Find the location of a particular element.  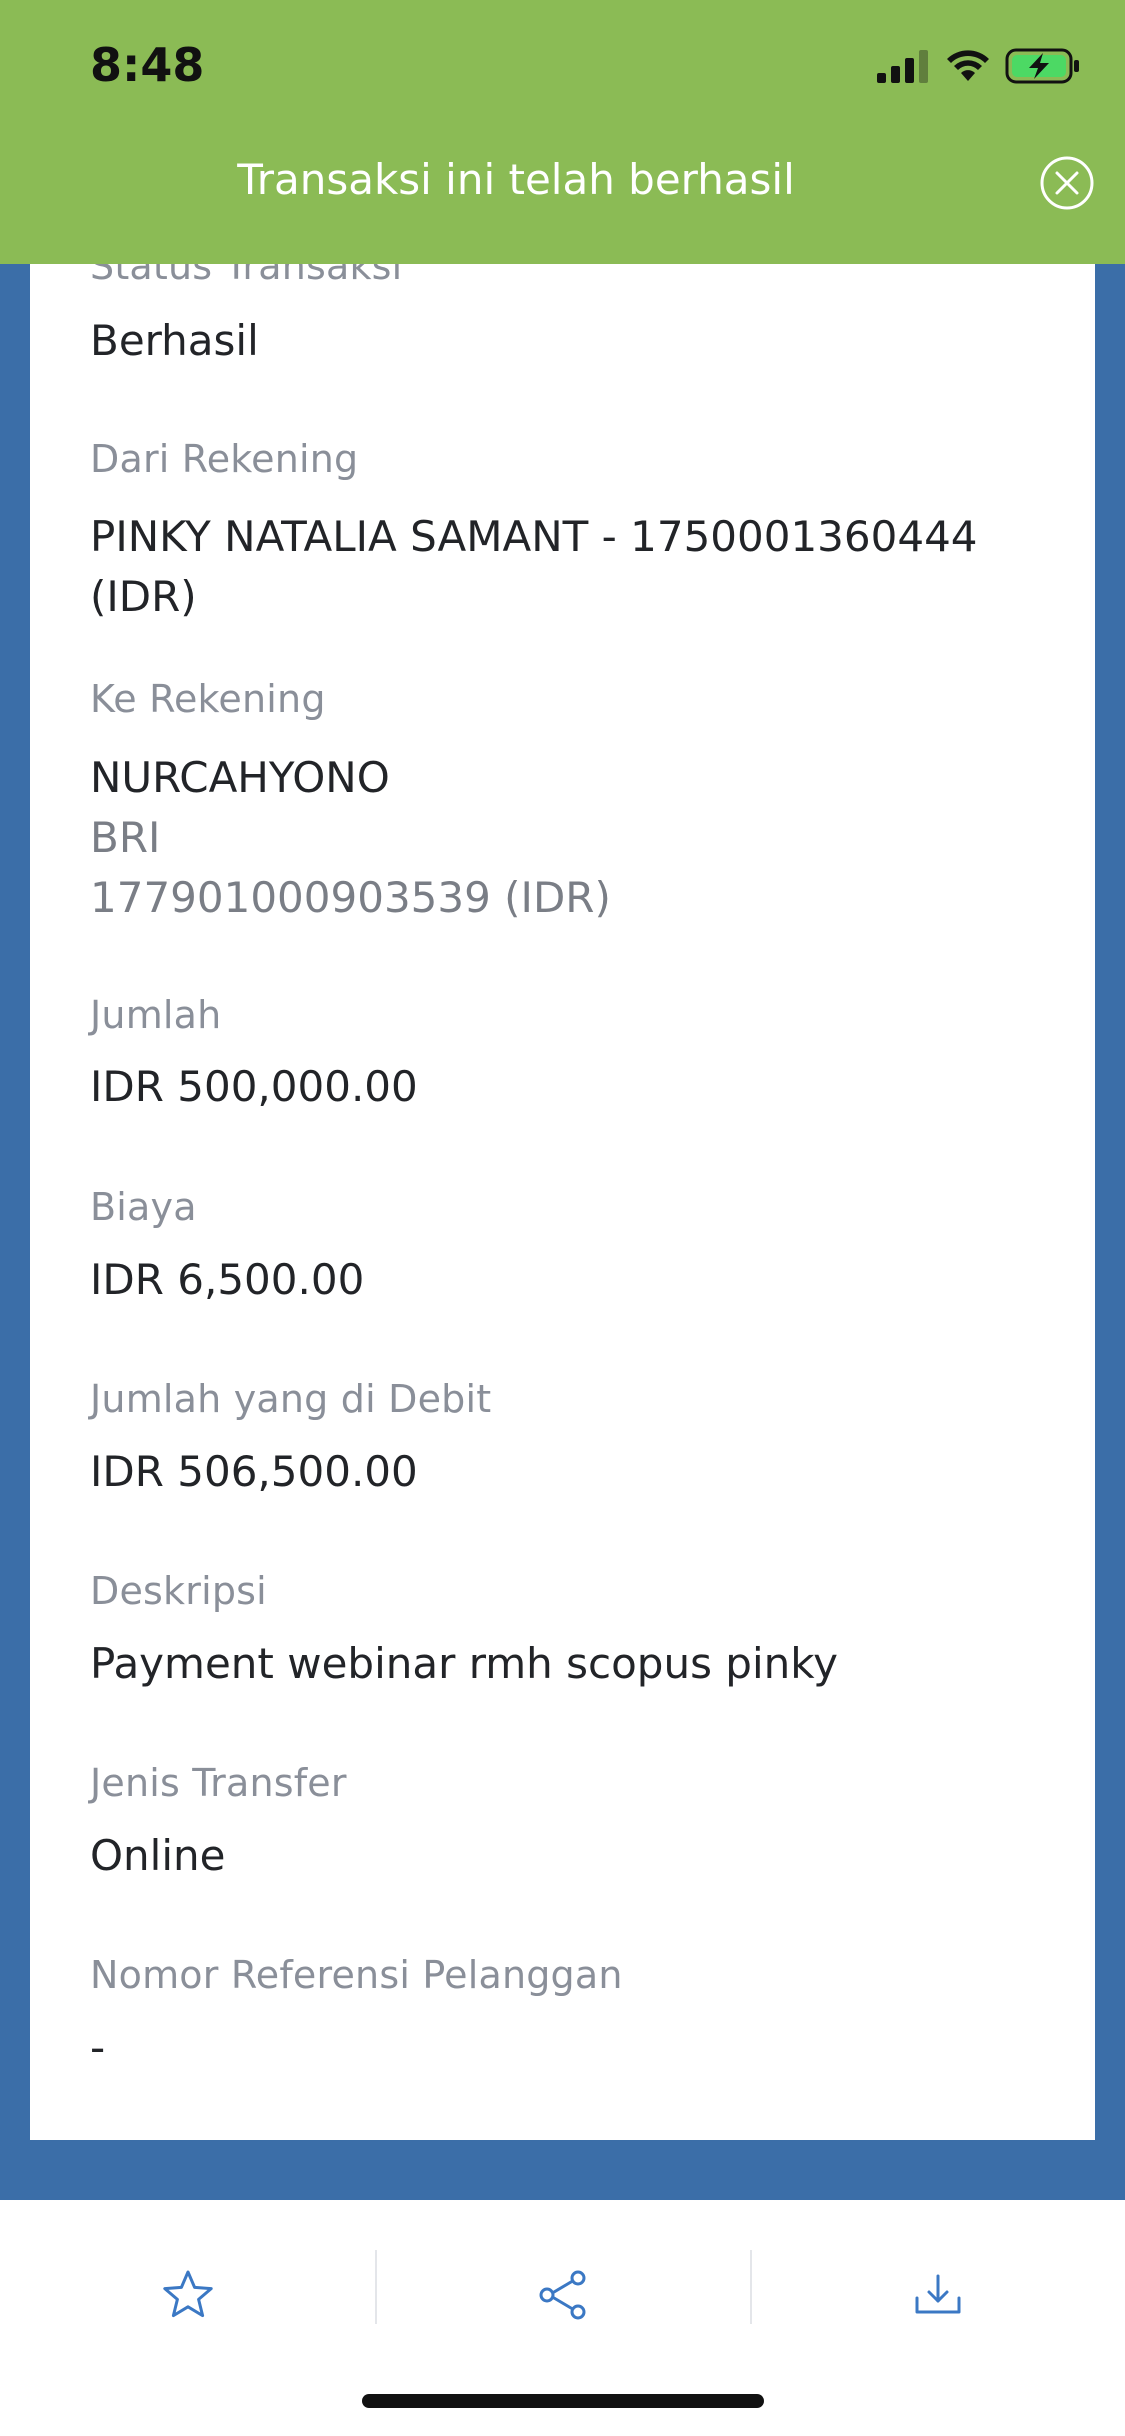

transfer-type-value: Online is located at coordinates (158, 1855).